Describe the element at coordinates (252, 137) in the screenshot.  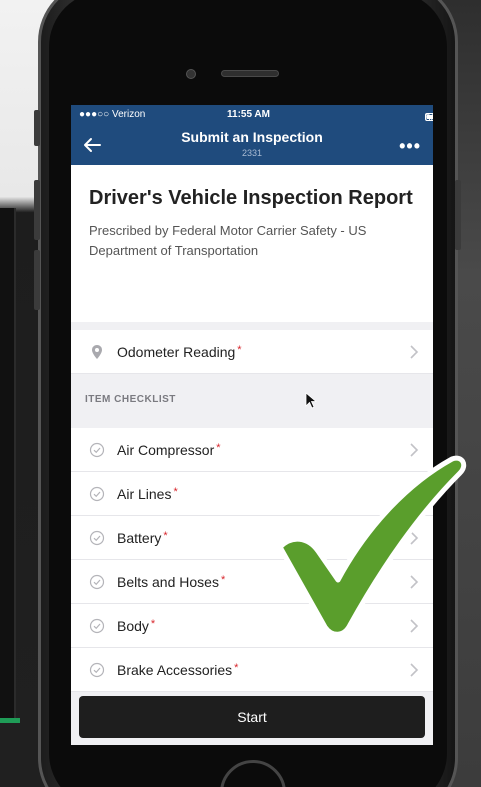
I see `page-title: Submit an Inspection` at that location.